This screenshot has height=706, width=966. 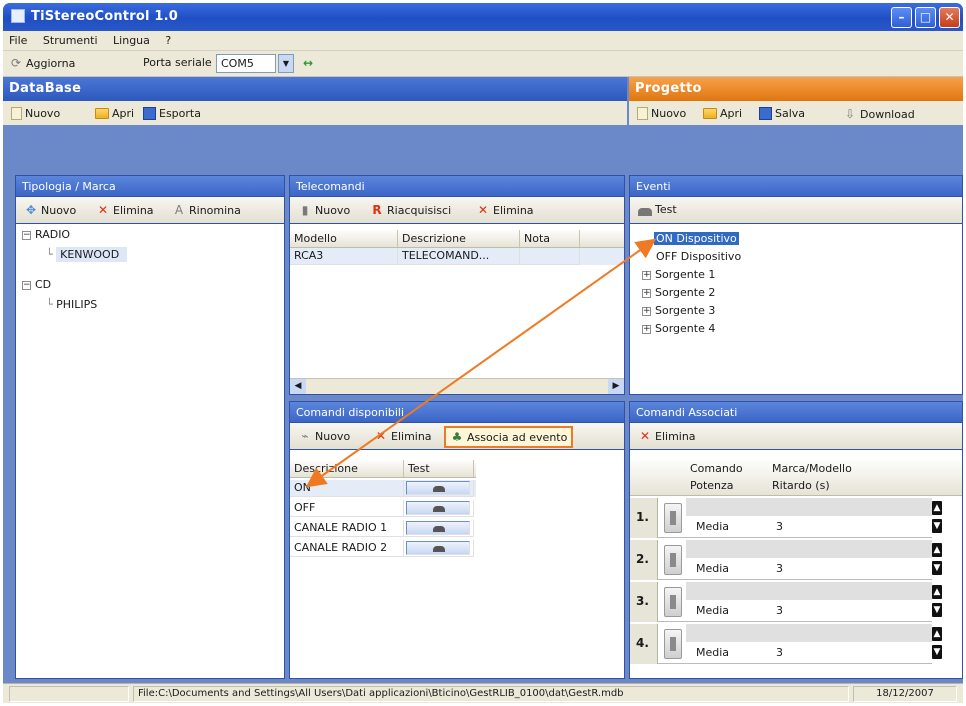 I want to click on associated-row-1: 1. Media 3 ▲ ▼, so click(x=786, y=518).